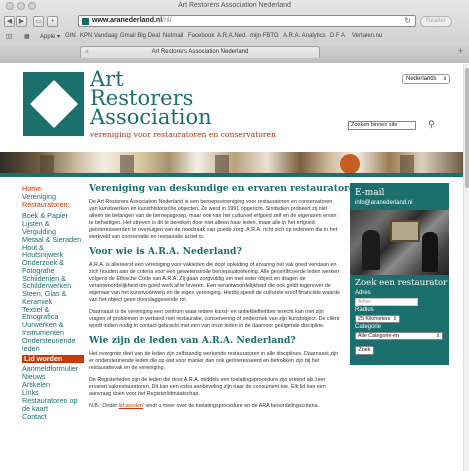  What do you see at coordinates (304, 36) in the screenshot?
I see `bookmark-item: A.R.A. Analytics` at bounding box center [304, 36].